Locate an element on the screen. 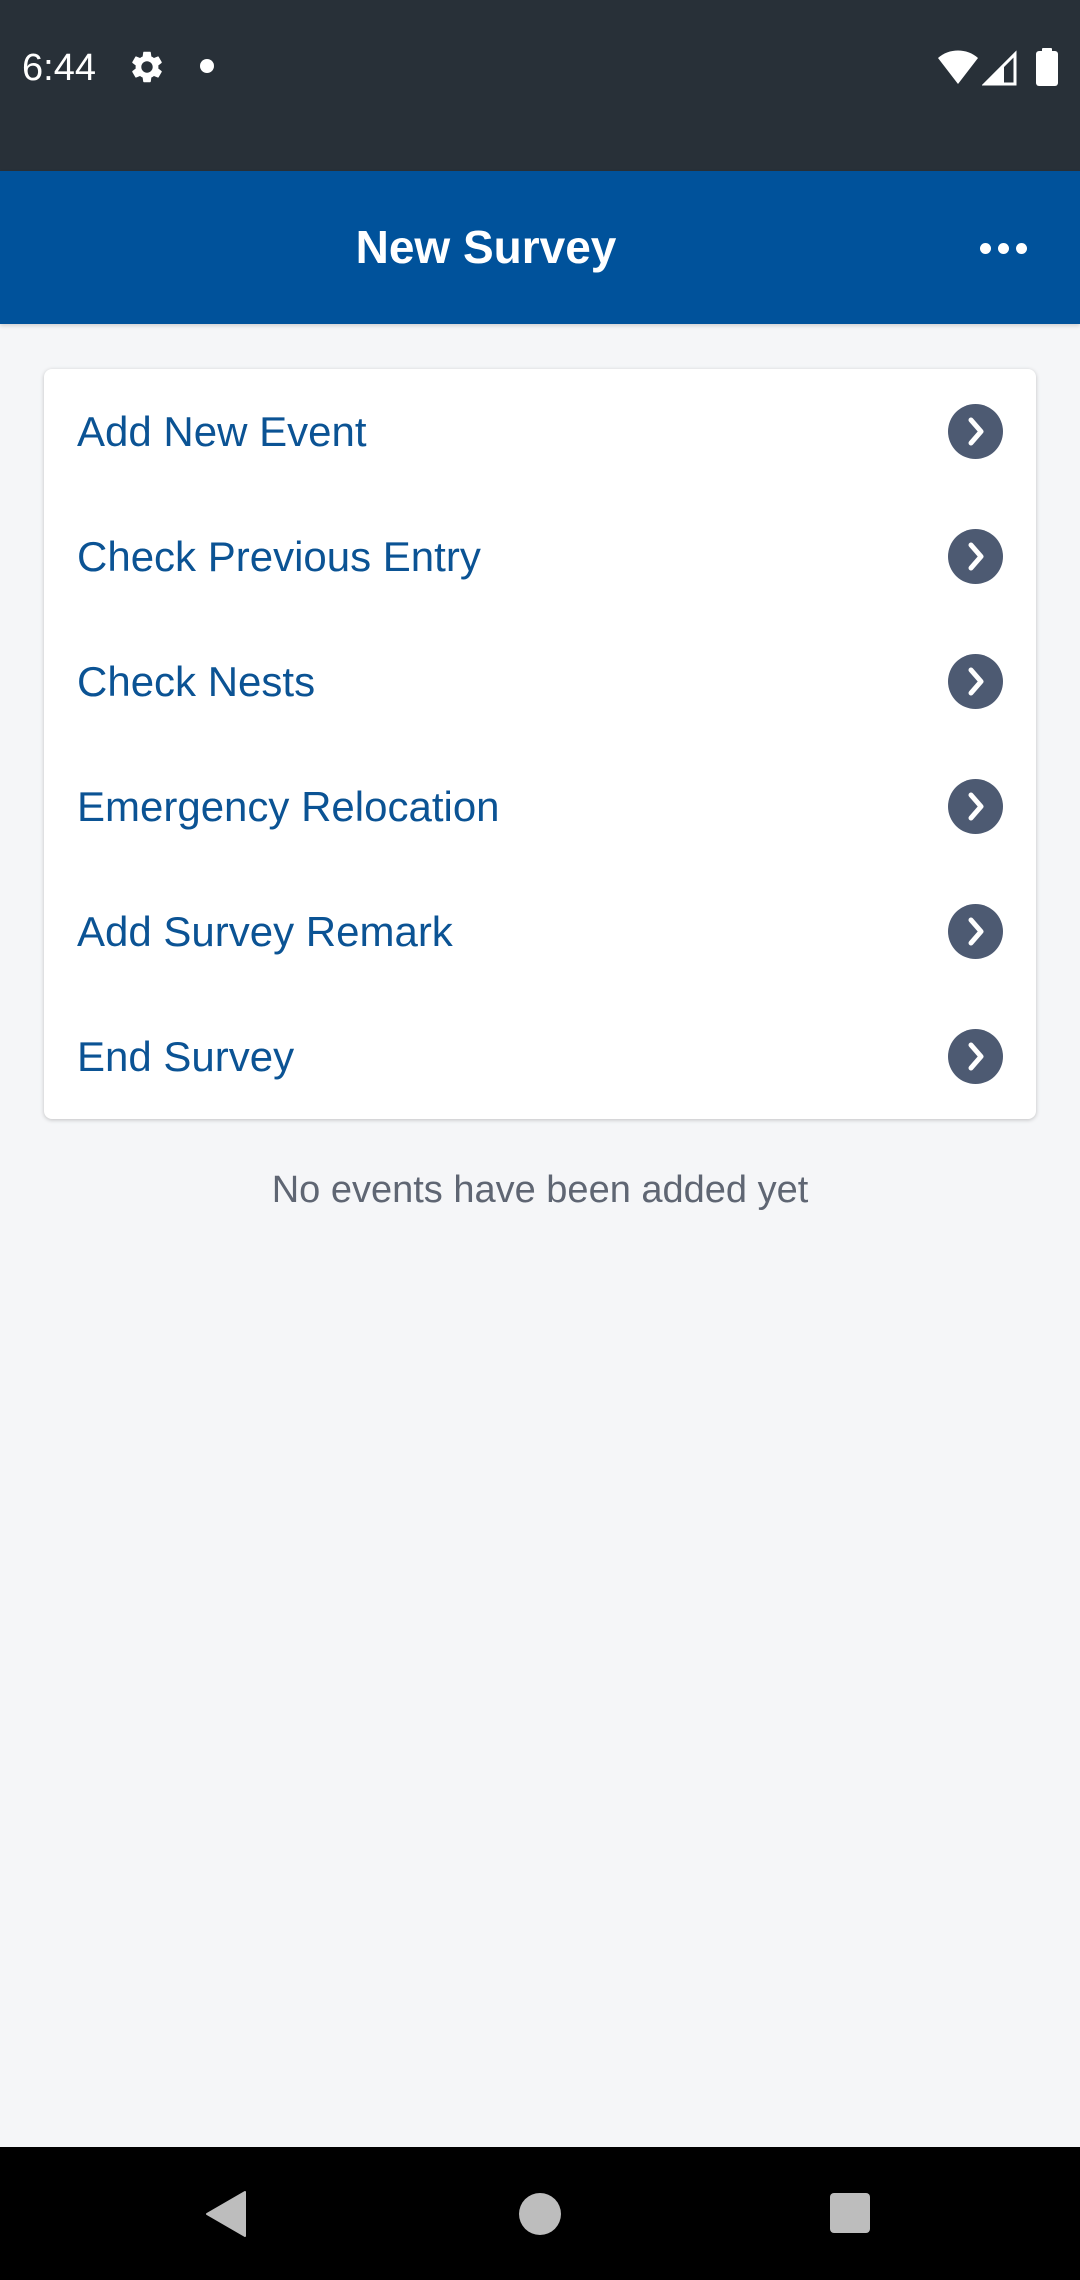 The width and height of the screenshot is (1080, 2280). menu-item-label: End Survey is located at coordinates (186, 1056).